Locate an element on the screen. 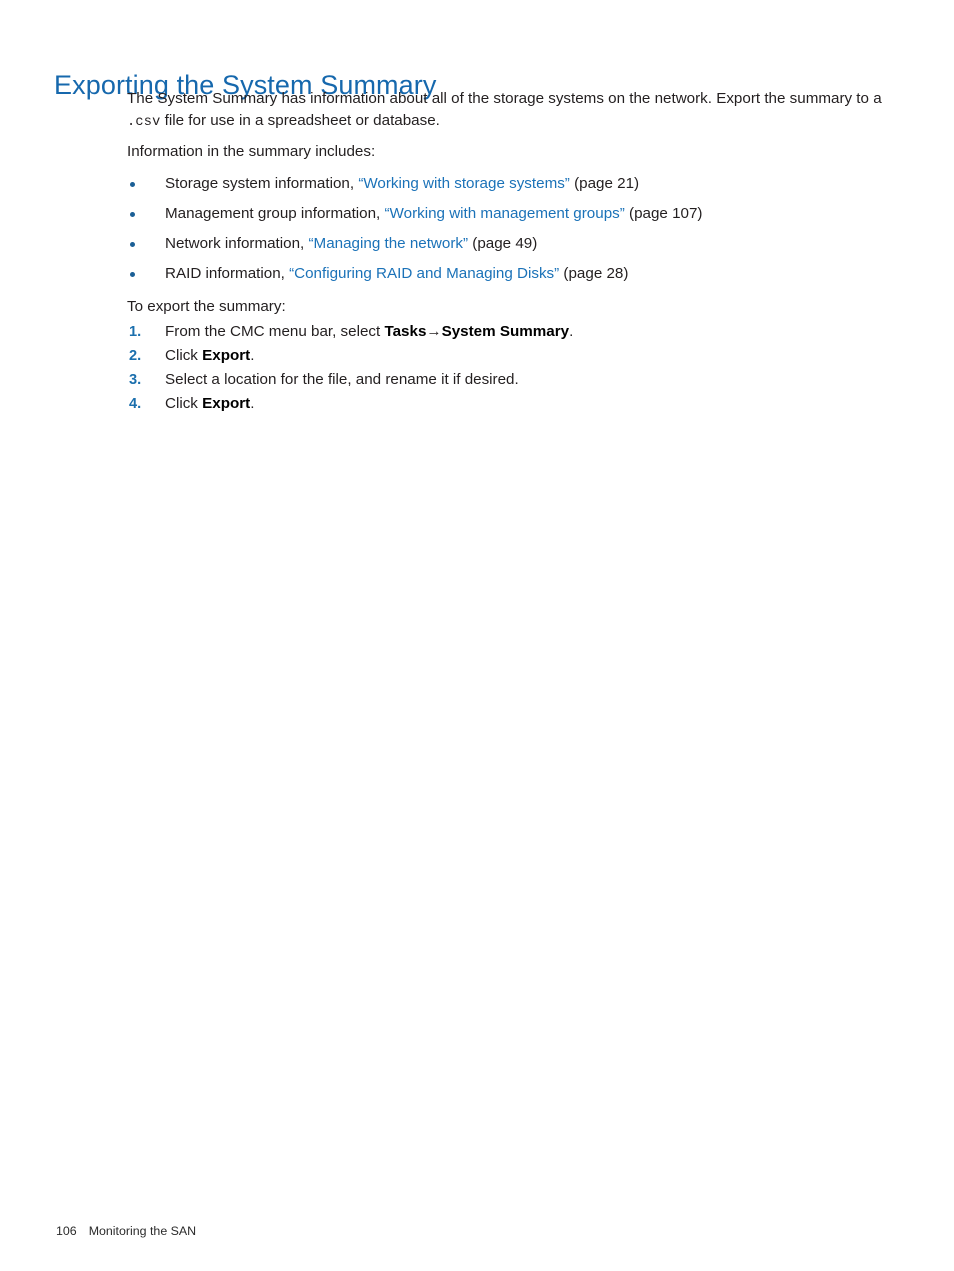  menu-label-system-summary: System Summary is located at coordinates (505, 331).